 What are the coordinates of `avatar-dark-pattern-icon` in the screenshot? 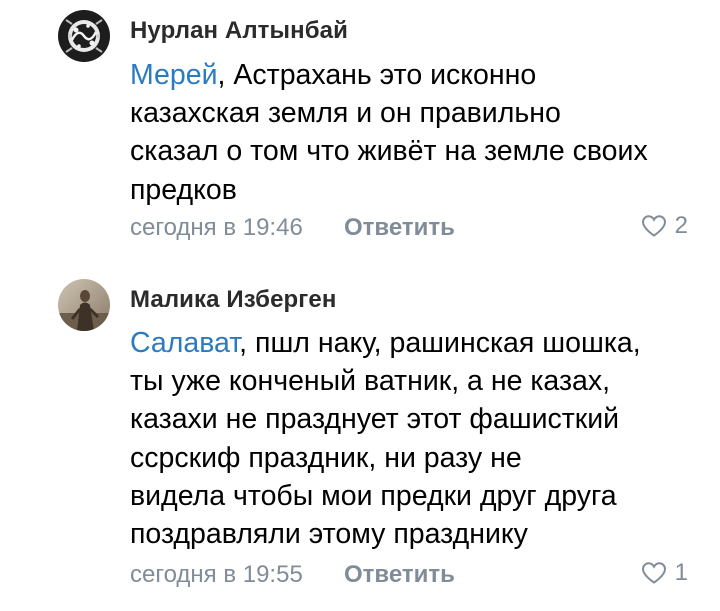 It's located at (84, 36).